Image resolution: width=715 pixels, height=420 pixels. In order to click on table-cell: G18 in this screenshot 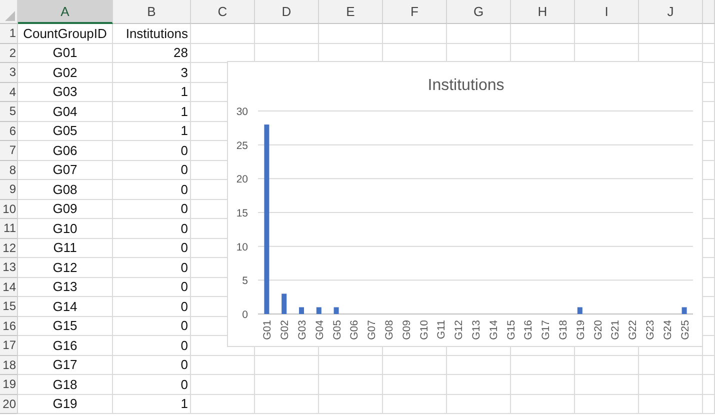, I will do `click(65, 384)`.